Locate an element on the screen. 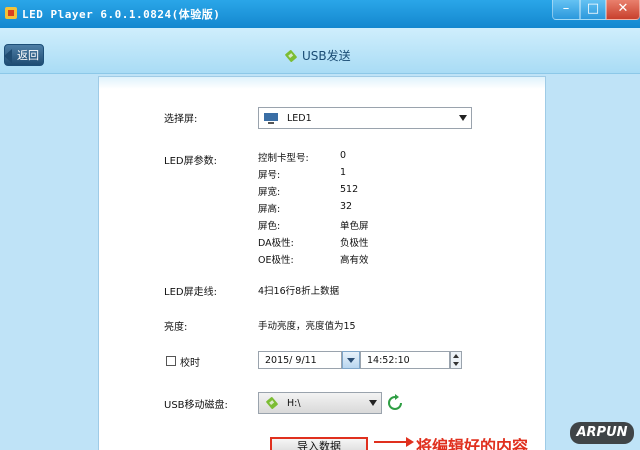 The height and width of the screenshot is (450, 640). usb-drive-value: H:\ is located at coordinates (294, 403).